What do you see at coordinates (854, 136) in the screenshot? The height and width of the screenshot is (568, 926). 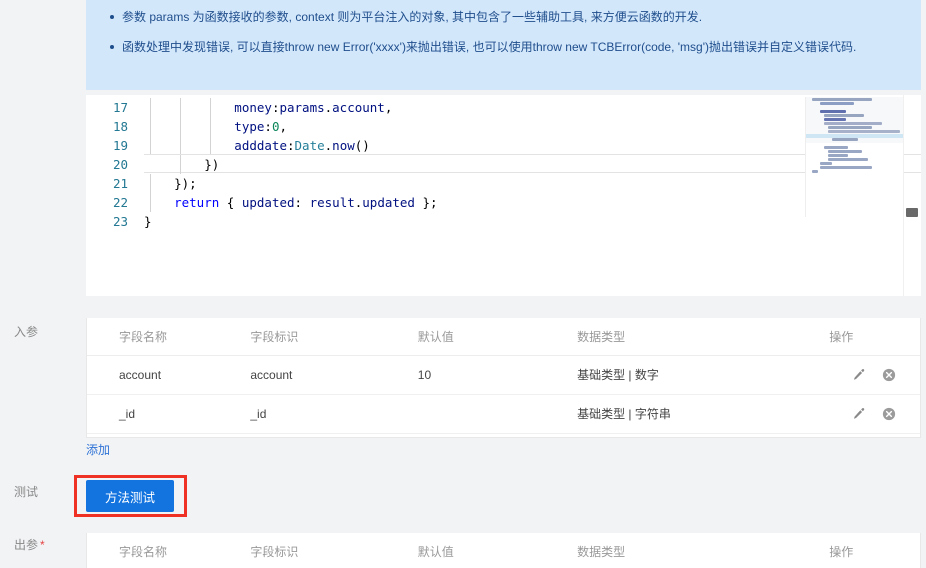 I see `minimap-selection` at bounding box center [854, 136].